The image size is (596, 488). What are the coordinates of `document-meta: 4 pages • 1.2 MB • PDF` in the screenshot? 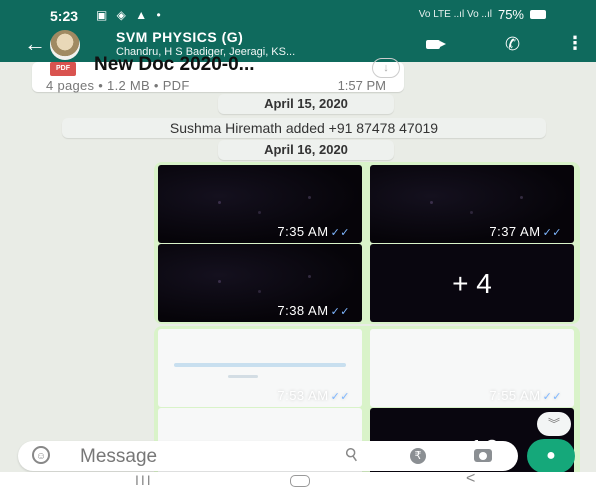 It's located at (118, 85).